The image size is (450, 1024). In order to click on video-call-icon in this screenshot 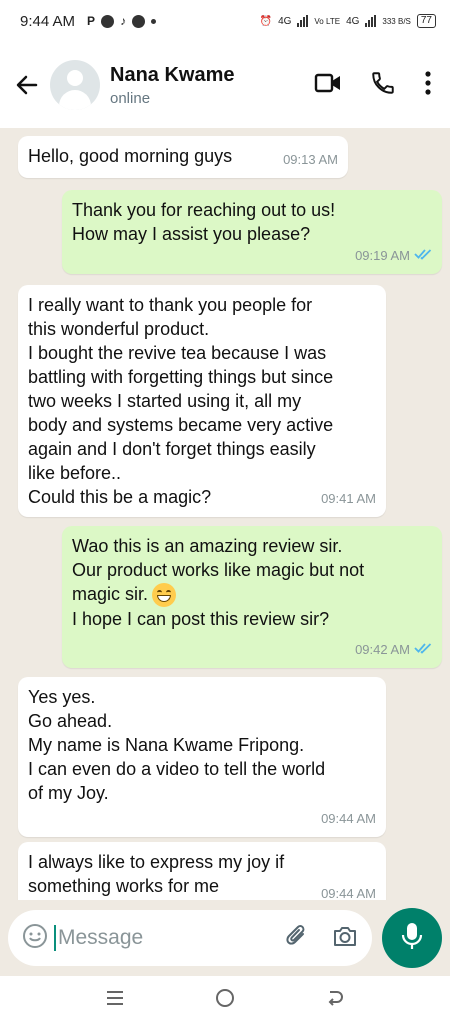, I will do `click(328, 85)`.